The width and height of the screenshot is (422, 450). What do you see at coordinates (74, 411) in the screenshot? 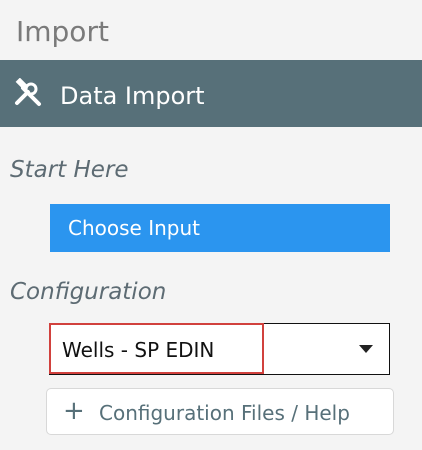
I see `plus-icon: +` at bounding box center [74, 411].